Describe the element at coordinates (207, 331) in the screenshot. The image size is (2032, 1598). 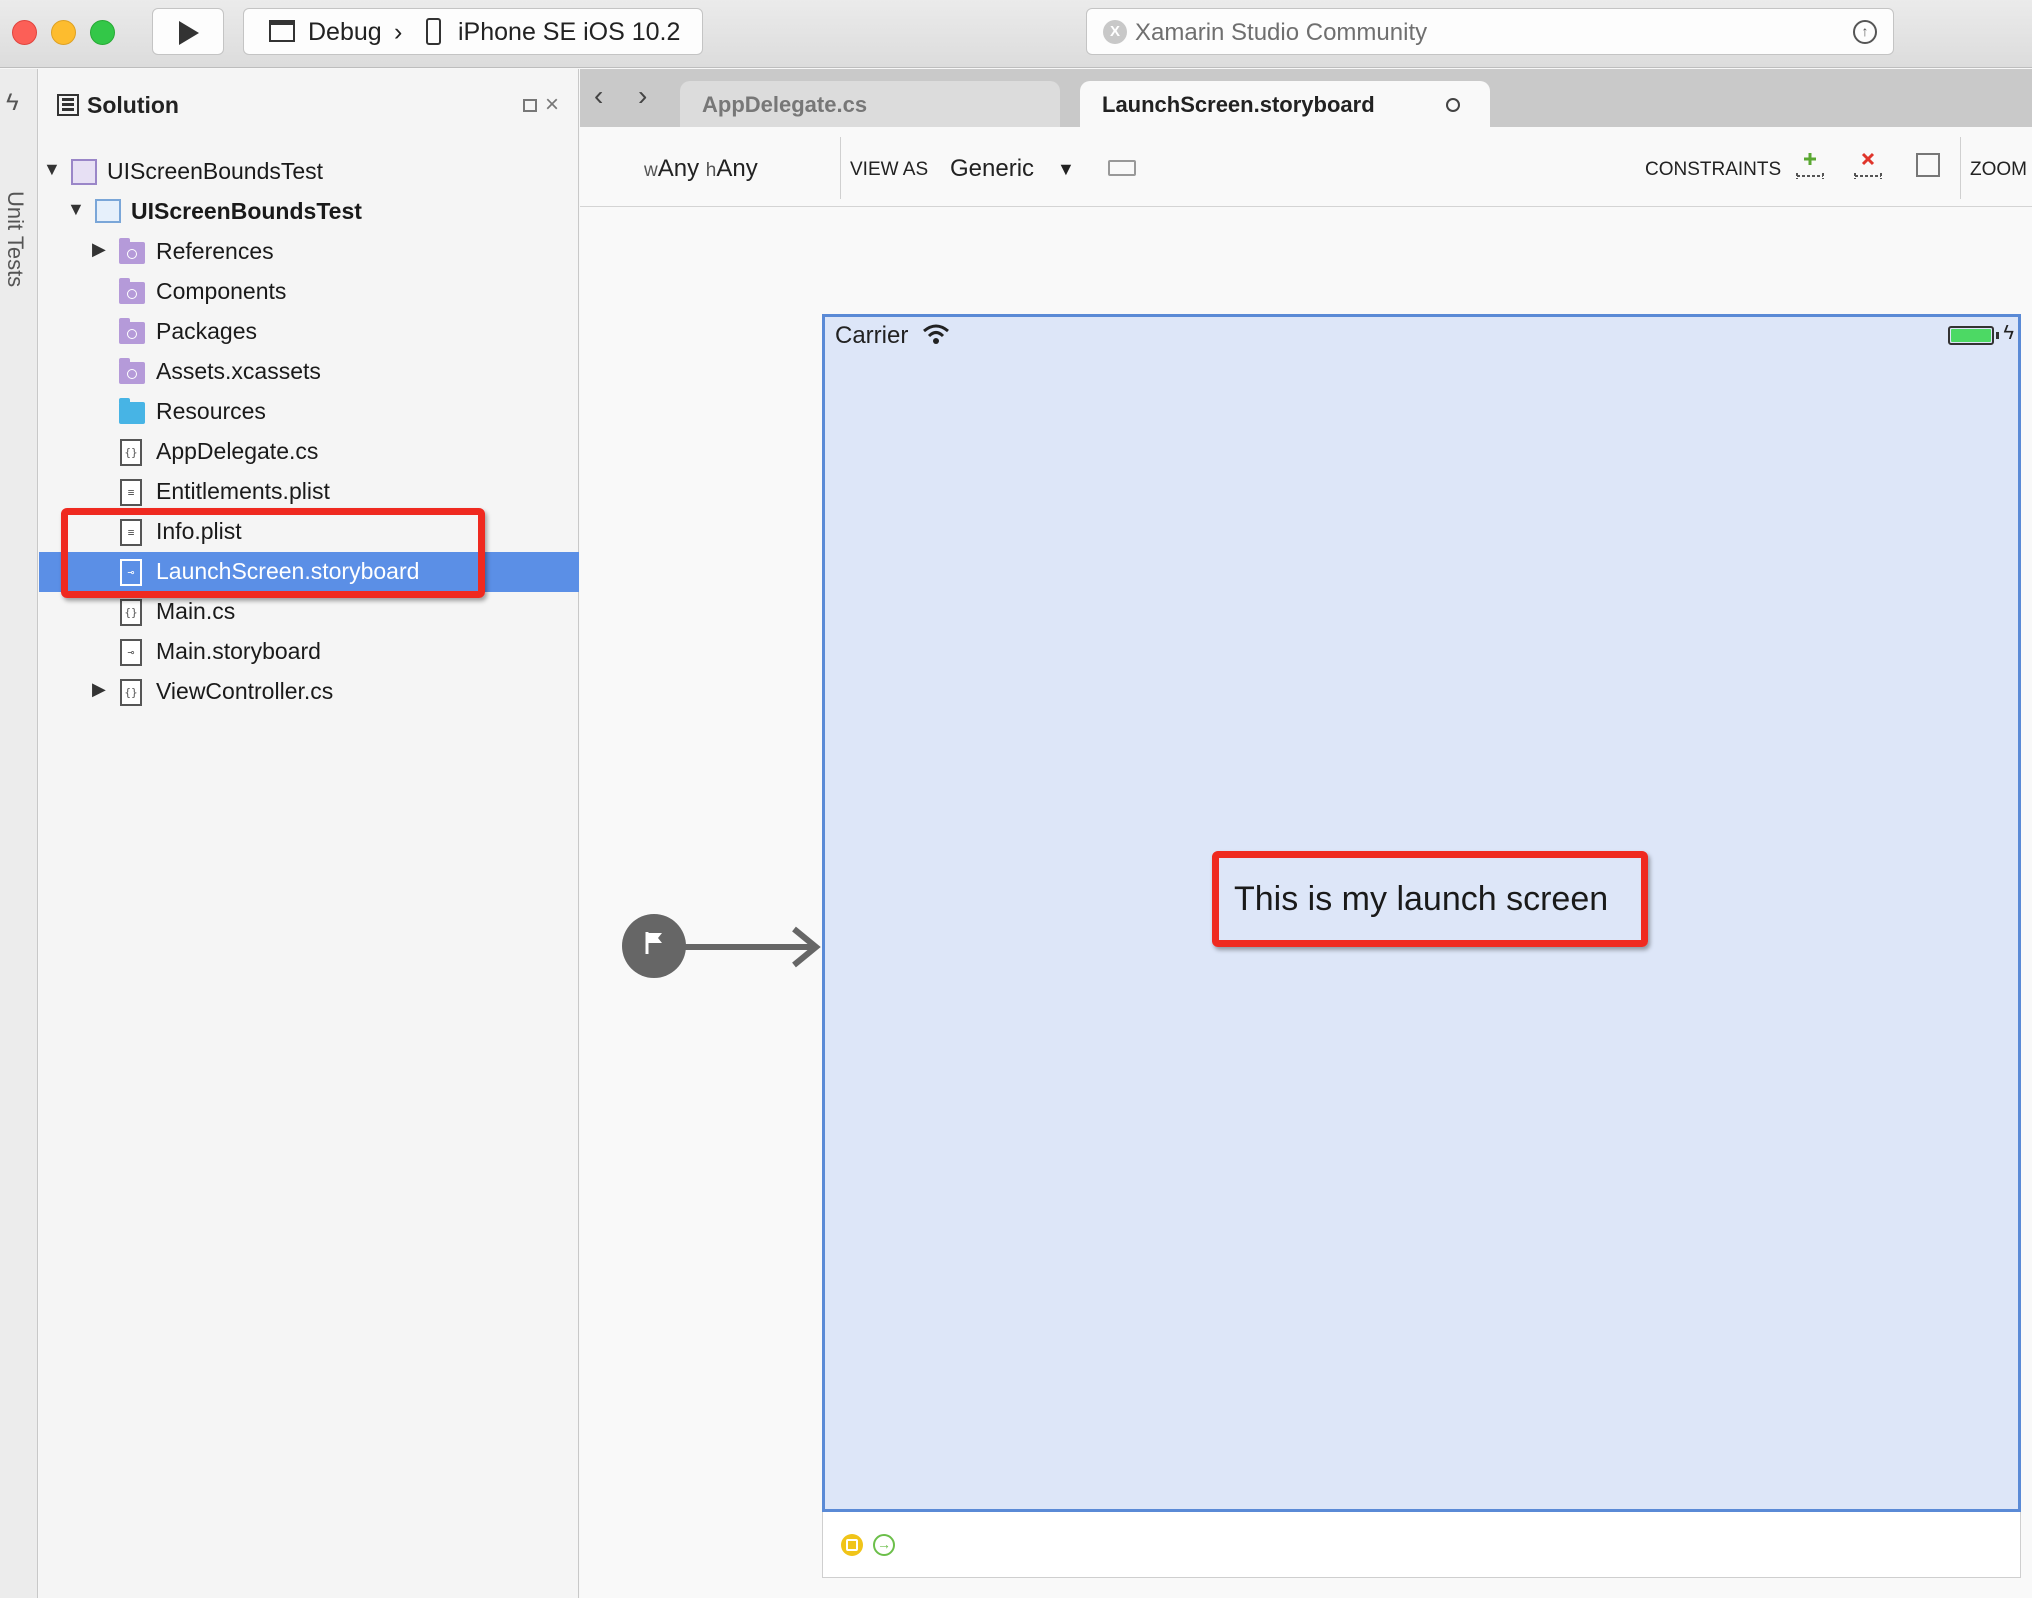
I see `tree-item-label: Packages` at that location.